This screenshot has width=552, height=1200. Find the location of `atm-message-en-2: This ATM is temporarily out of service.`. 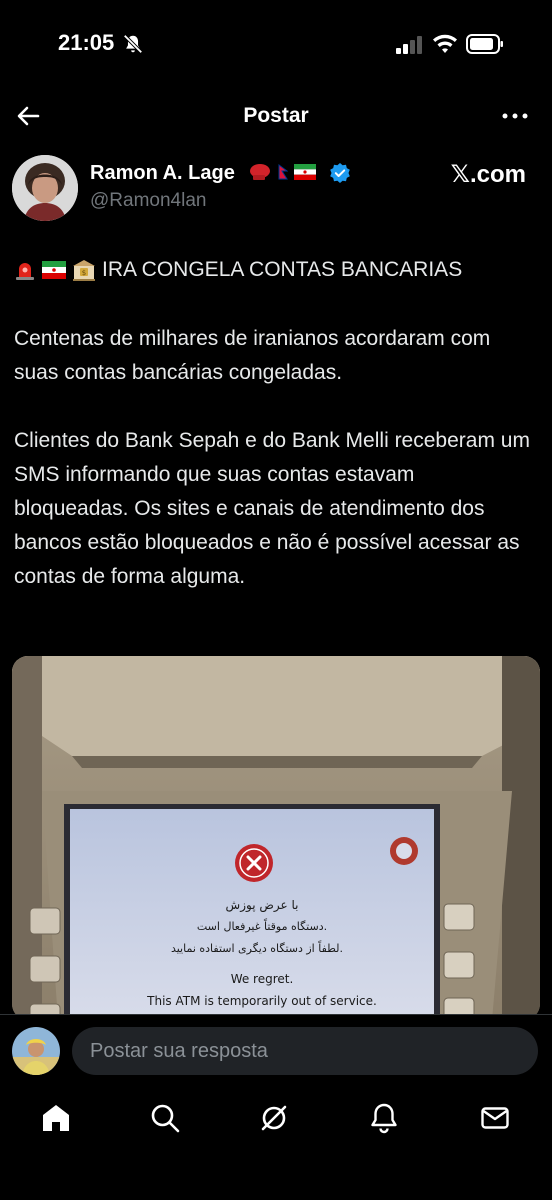

atm-message-en-2: This ATM is temporarily out of service. is located at coordinates (262, 1001).